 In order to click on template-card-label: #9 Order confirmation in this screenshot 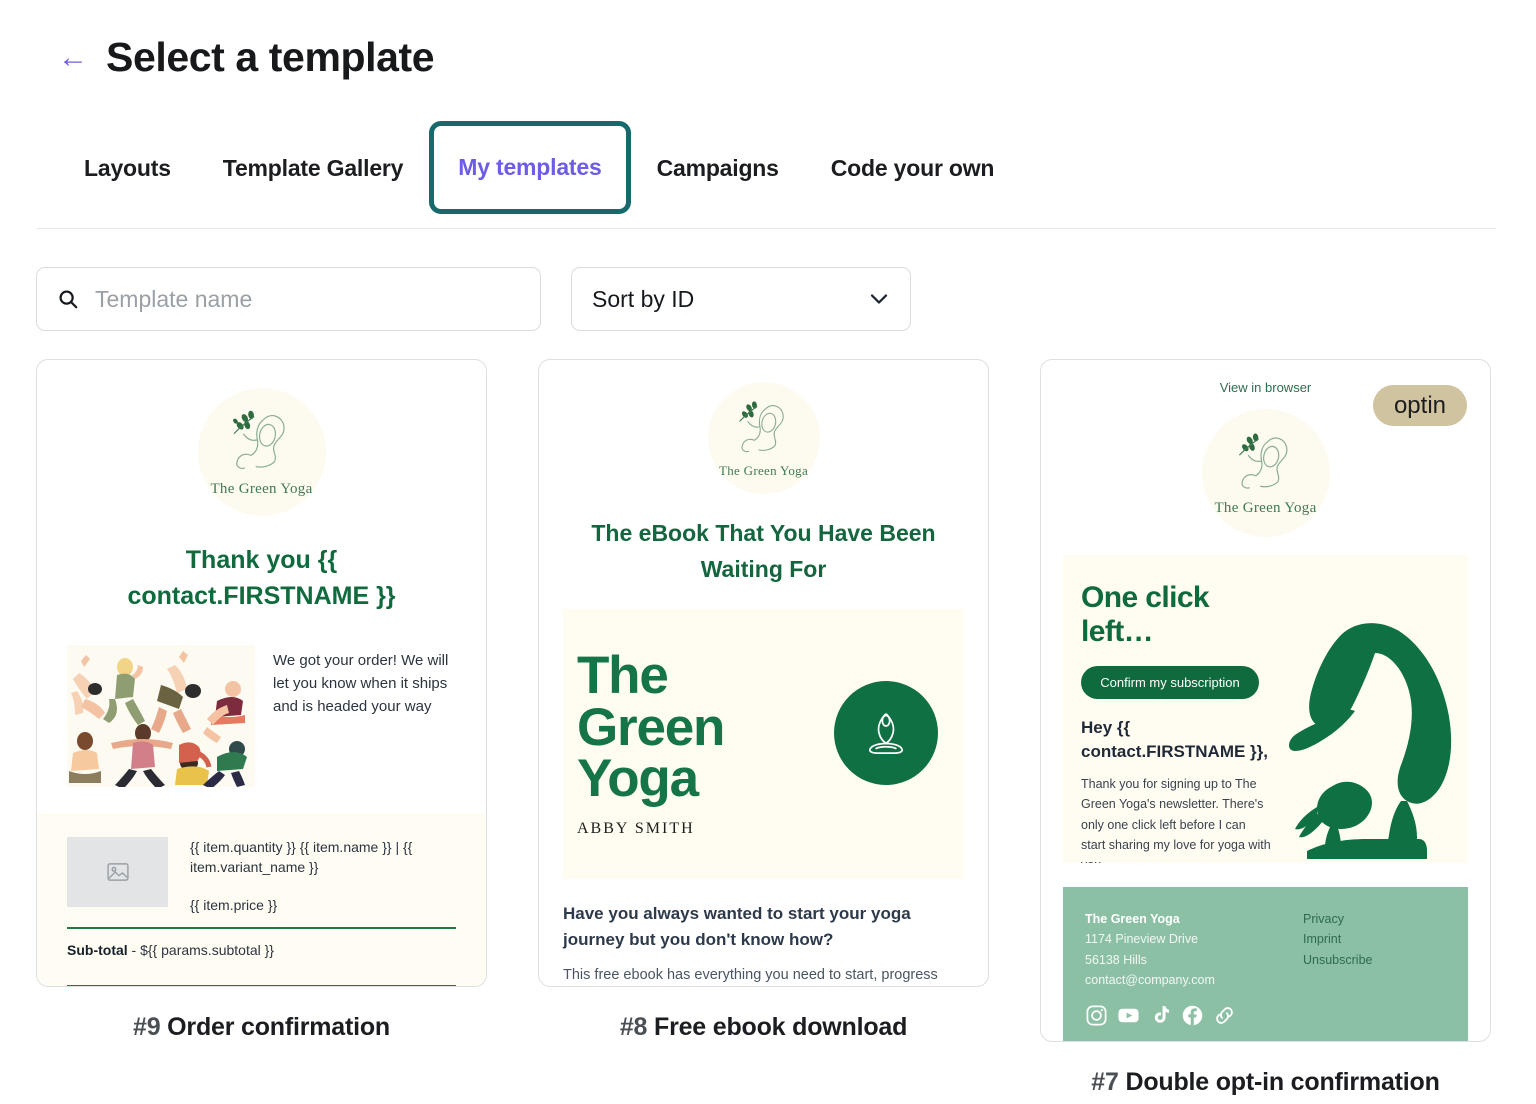, I will do `click(261, 1027)`.